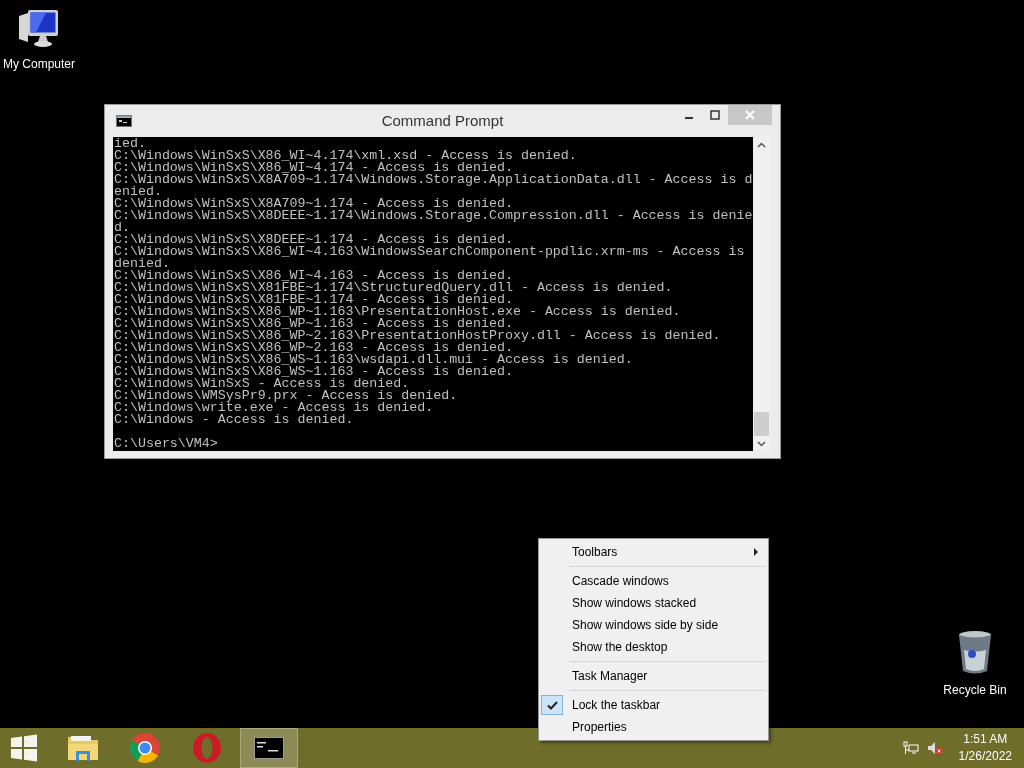  Describe the element at coordinates (397, 312) in the screenshot. I see `console-line: C:\Windows\WinSxS\X86_WP~1.163\PresentationHost.exe - Access is denied.` at that location.